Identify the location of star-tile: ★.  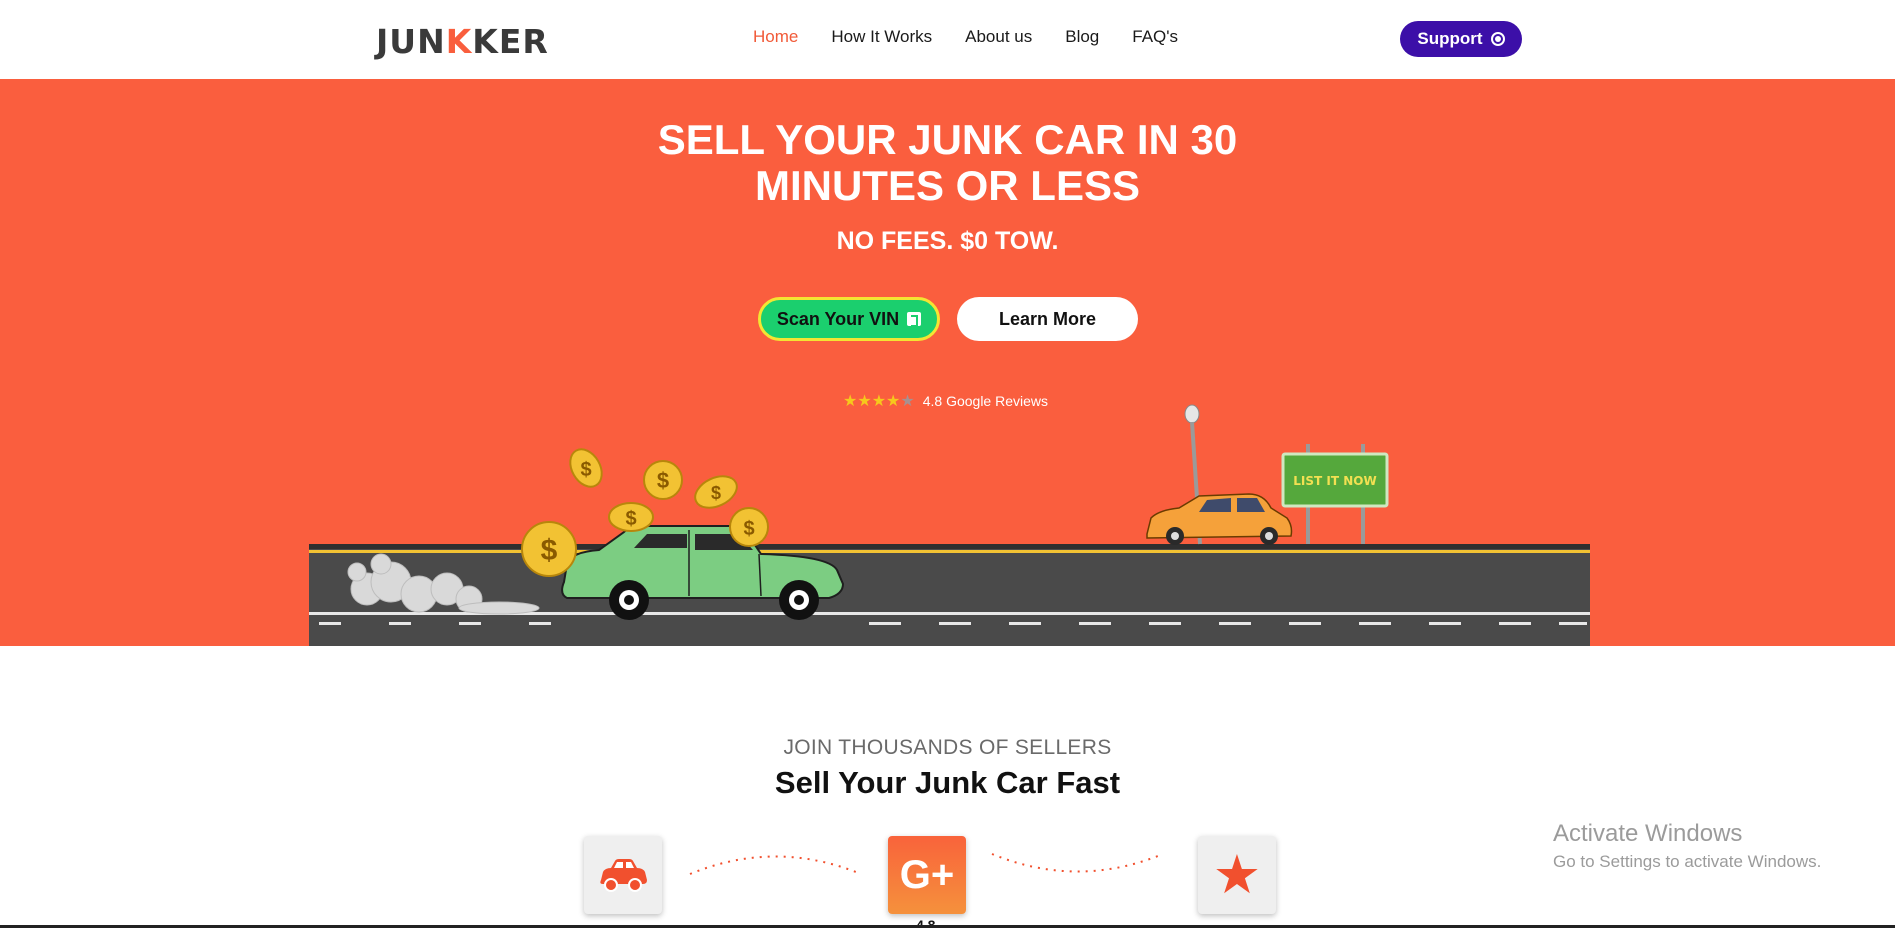
(1237, 875).